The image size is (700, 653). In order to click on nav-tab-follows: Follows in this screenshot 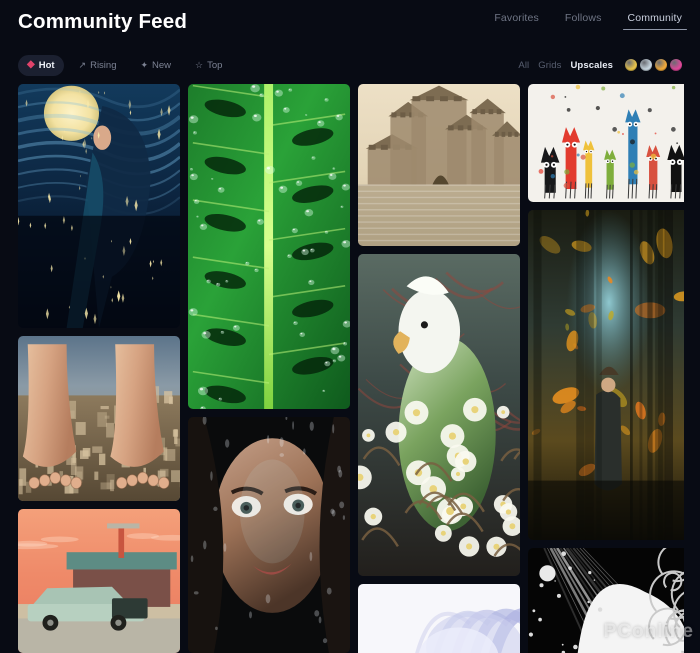, I will do `click(583, 21)`.